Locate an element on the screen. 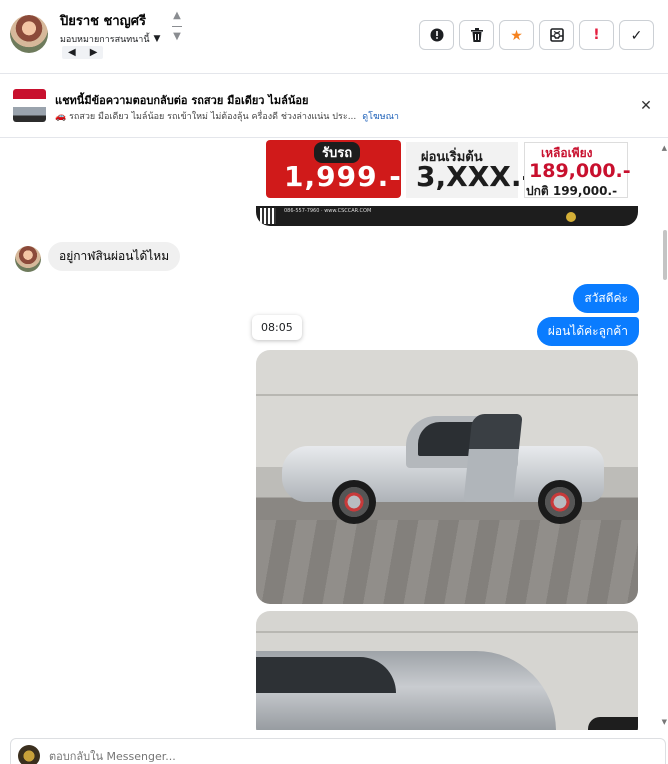  contact-avatar is located at coordinates (29, 34).